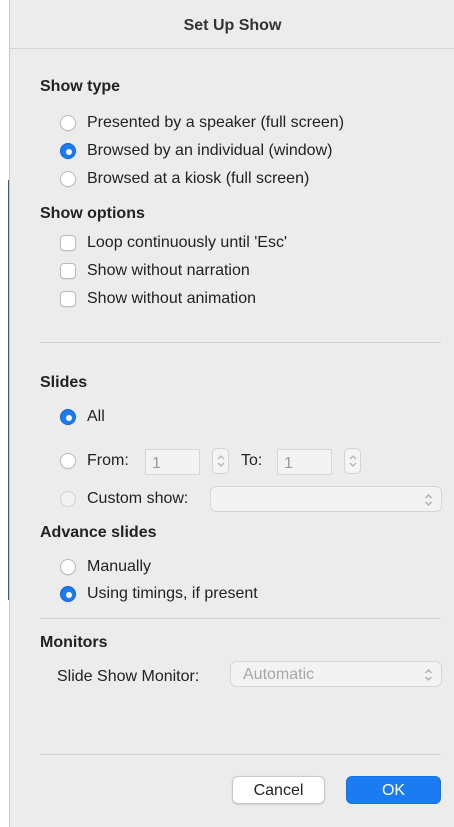 Image resolution: width=454 pixels, height=827 pixels. Describe the element at coordinates (92, 213) in the screenshot. I see `show-options-heading: Show options` at that location.